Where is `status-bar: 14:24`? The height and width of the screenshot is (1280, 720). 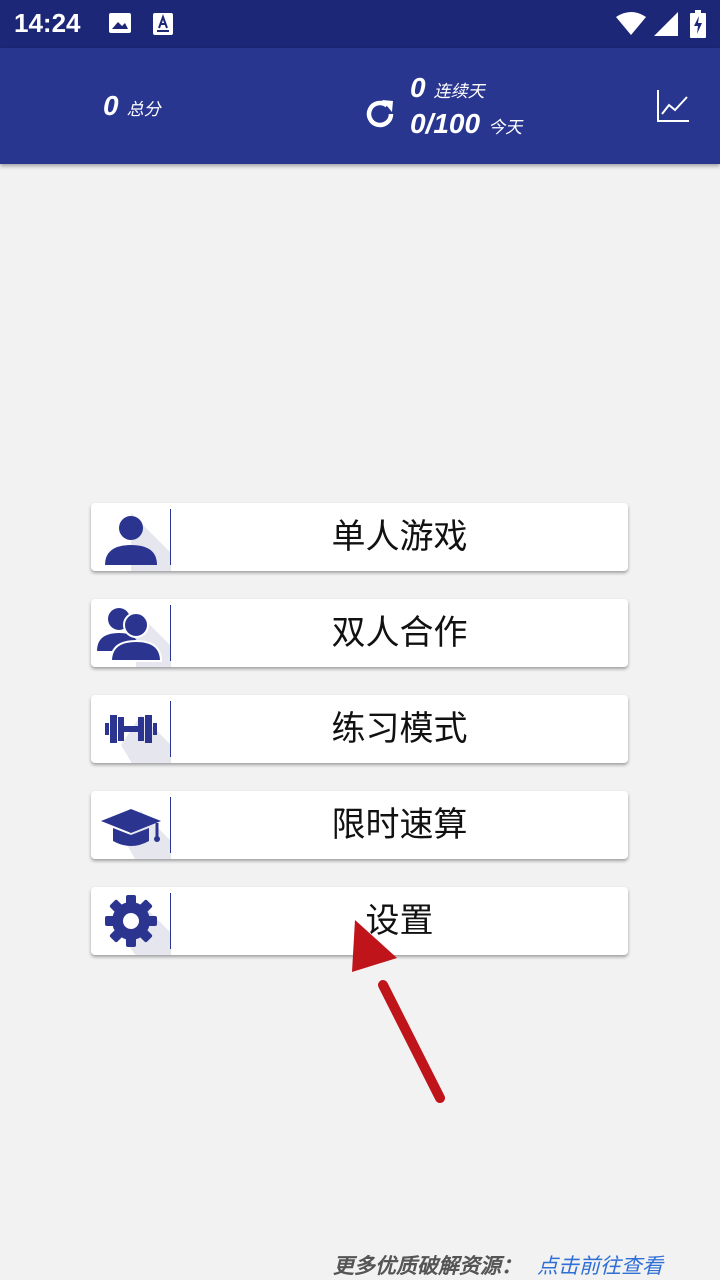 status-bar: 14:24 is located at coordinates (360, 24).